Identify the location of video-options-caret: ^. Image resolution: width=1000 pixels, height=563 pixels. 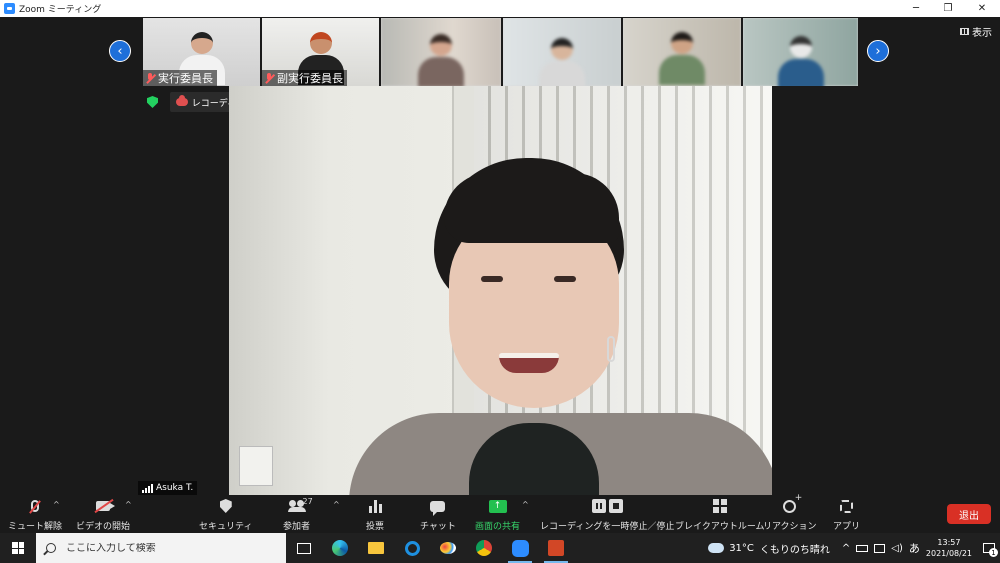
(128, 504).